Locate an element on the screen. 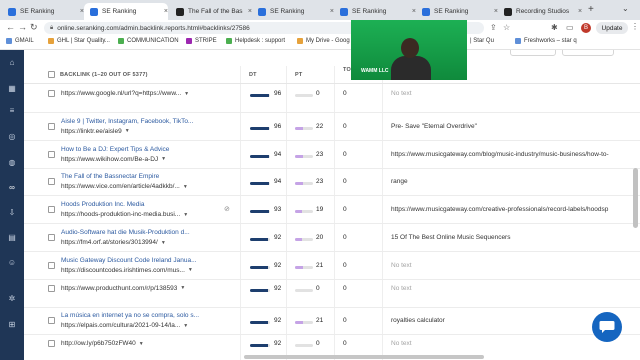 This screenshot has width=640, height=360. backlink-title: Hoods Produktion Inc. Media is located at coordinates (130, 204).